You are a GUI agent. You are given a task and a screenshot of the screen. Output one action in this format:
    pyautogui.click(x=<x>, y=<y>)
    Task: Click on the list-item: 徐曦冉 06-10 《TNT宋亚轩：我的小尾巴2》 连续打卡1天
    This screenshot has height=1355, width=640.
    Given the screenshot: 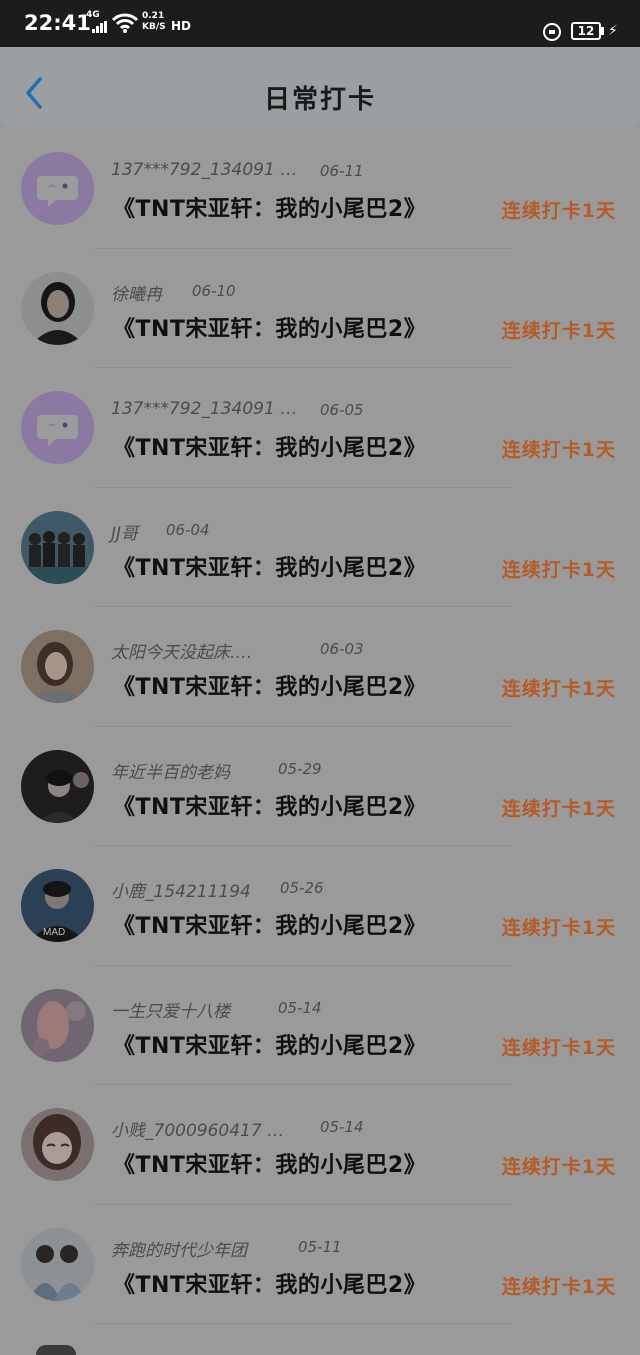 What is the action you would take?
    pyautogui.click(x=320, y=308)
    